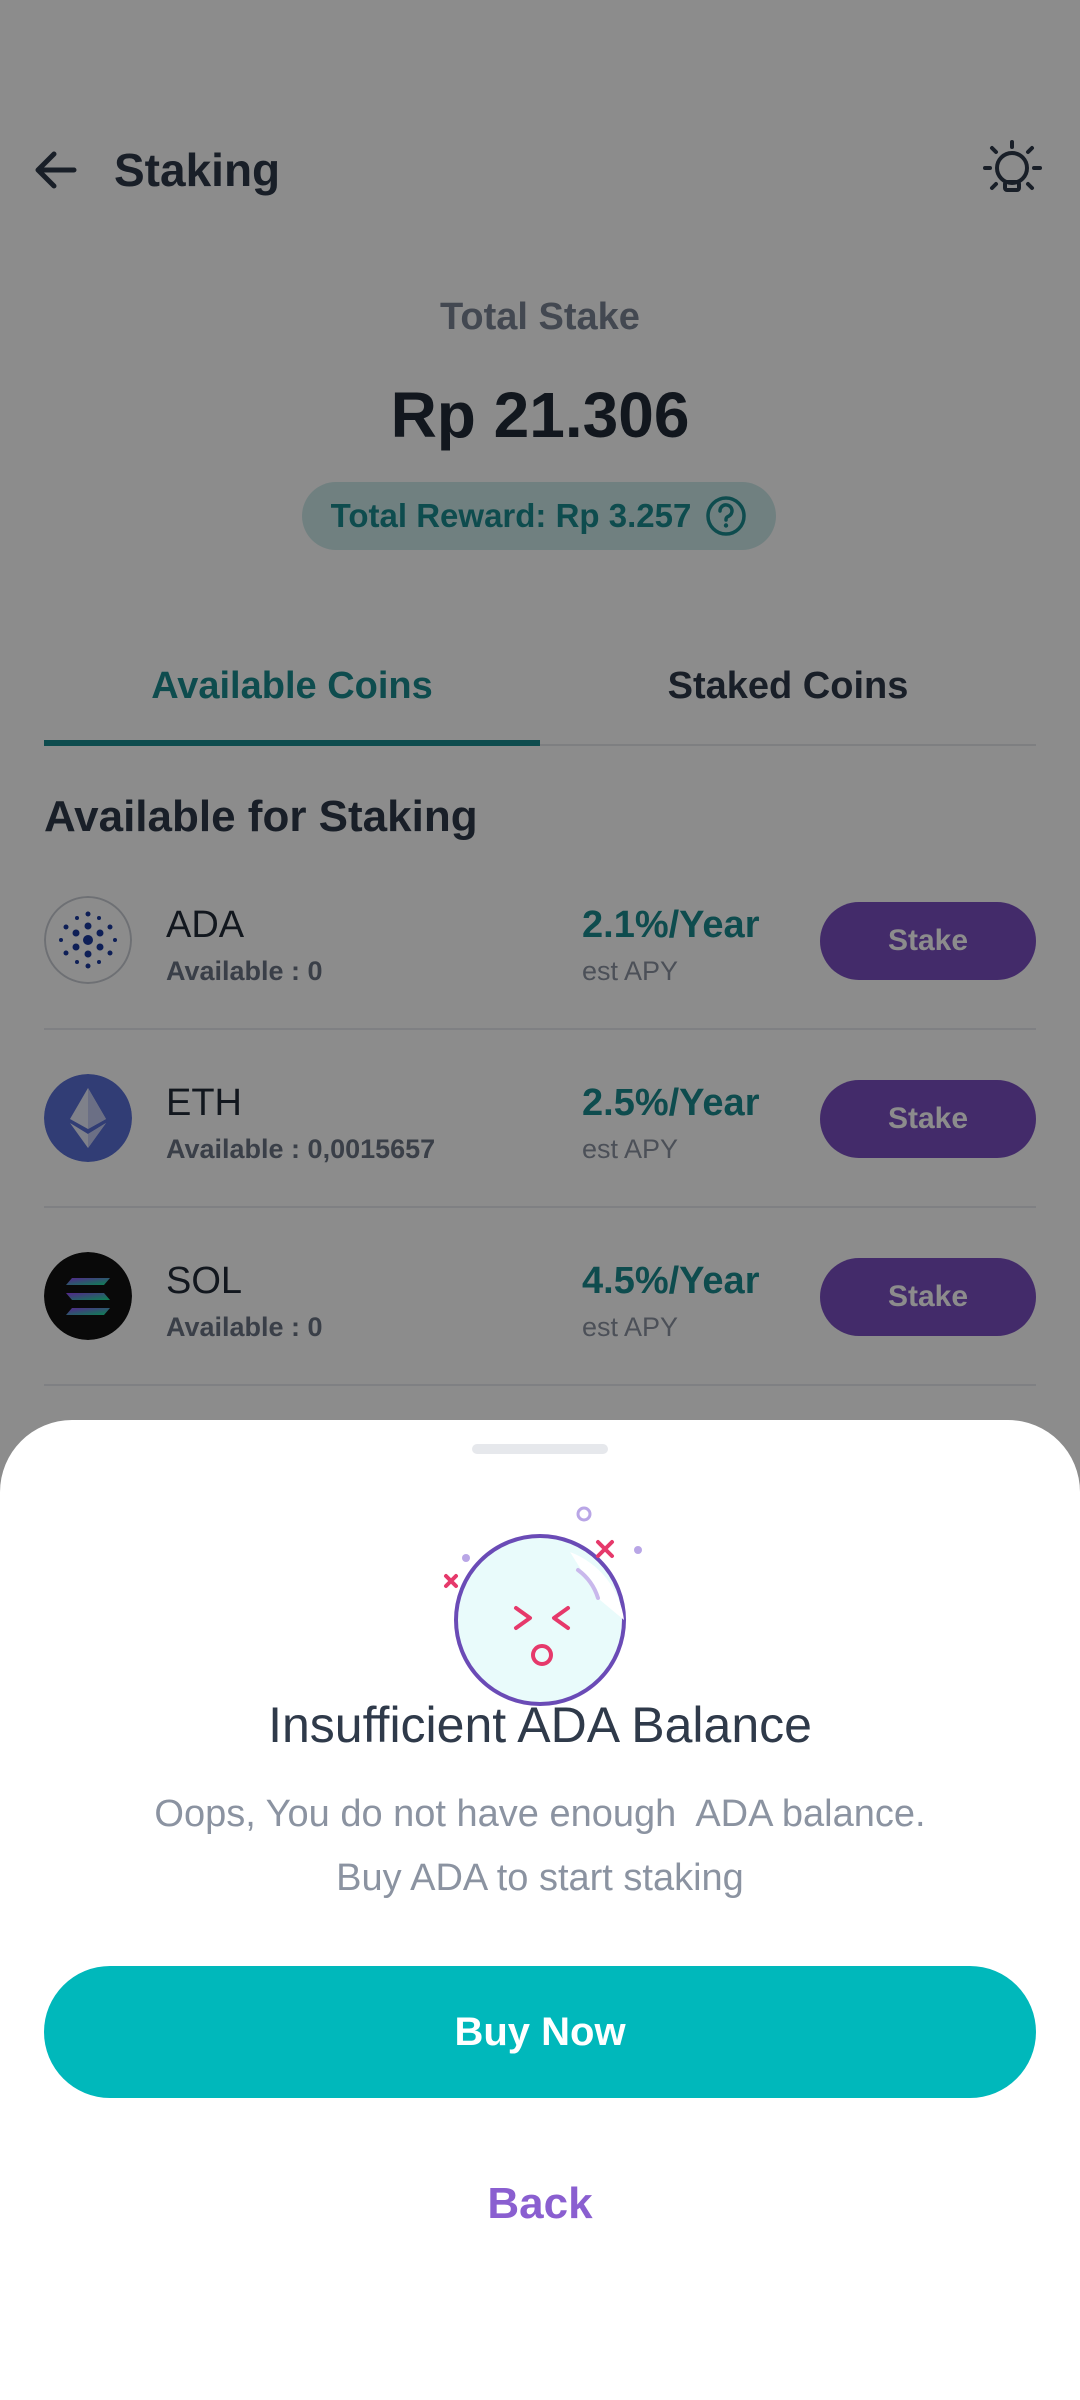 The height and width of the screenshot is (2400, 1080). Describe the element at coordinates (543, 1606) in the screenshot. I see `sad-face-icon` at that location.